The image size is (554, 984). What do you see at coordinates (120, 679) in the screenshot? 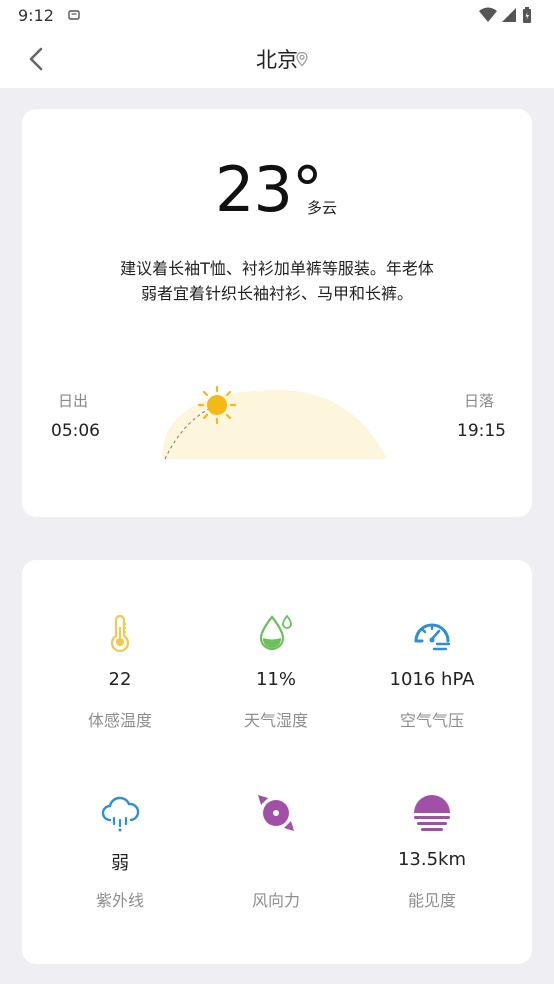
I see `feels-like-value: 22` at bounding box center [120, 679].